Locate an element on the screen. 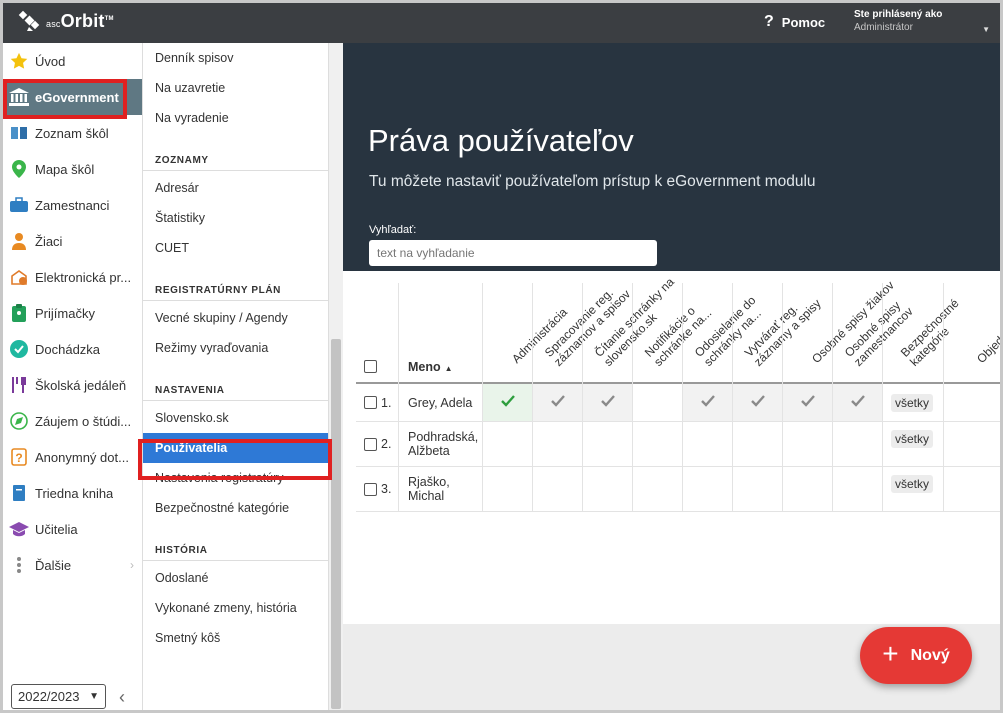 Image resolution: width=1003 pixels, height=713 pixels. submenu-item-adresar: Adresár is located at coordinates (235, 188).